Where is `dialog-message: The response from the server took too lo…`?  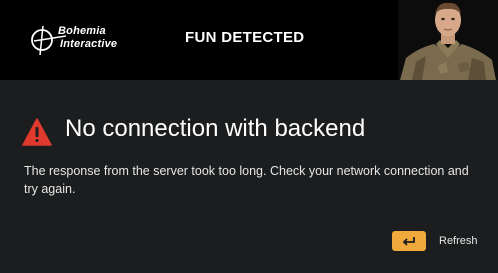 dialog-message: The response from the server took too lo… is located at coordinates (246, 180).